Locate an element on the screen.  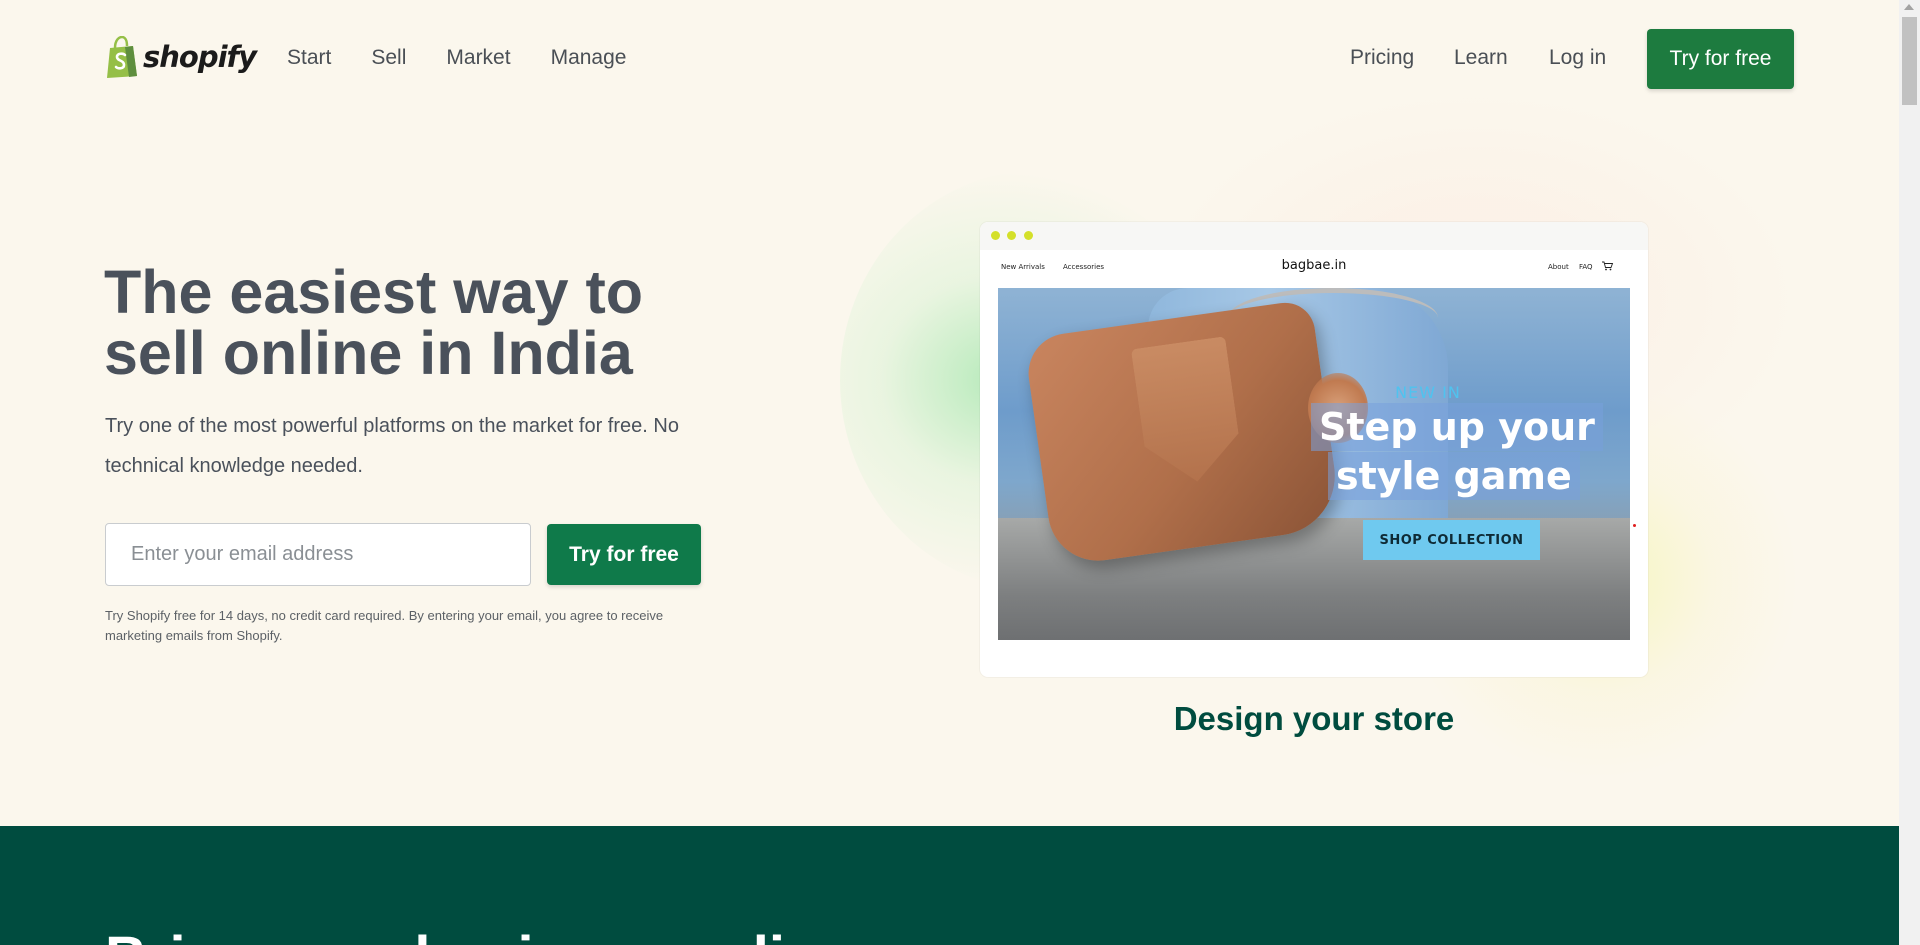
nav-market: Market is located at coordinates (478, 58).